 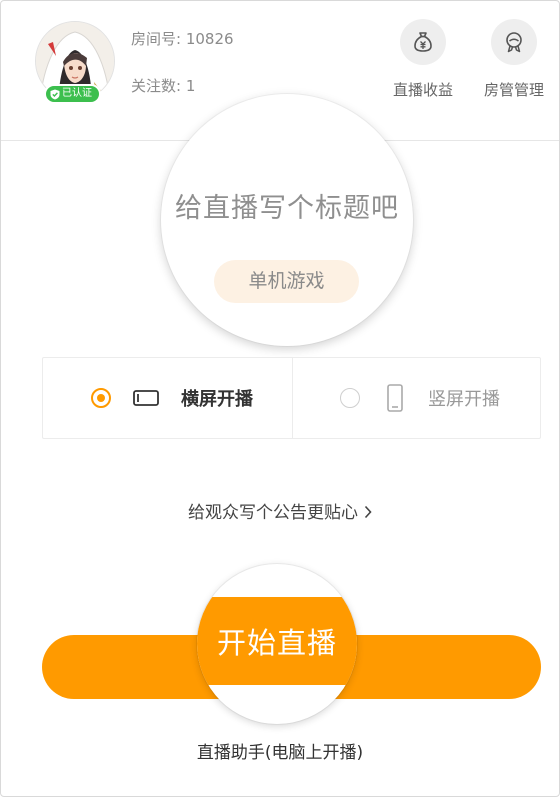 What do you see at coordinates (287, 205) in the screenshot?
I see `live-title-input: 给直播写个标题吧` at bounding box center [287, 205].